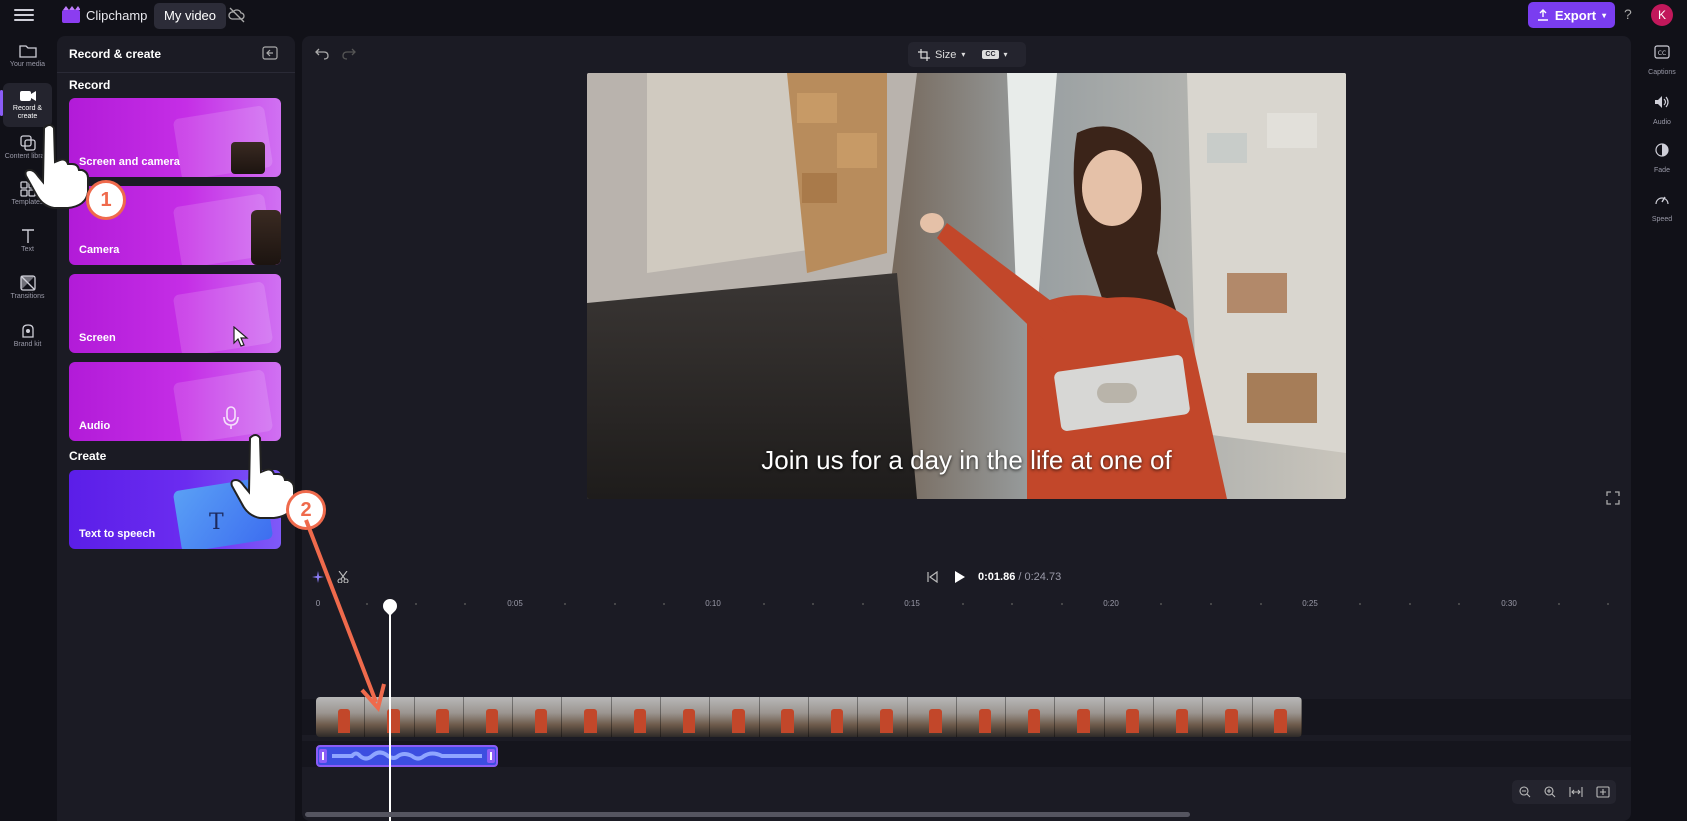  Describe the element at coordinates (27, 339) in the screenshot. I see `nav-brand-kit: Brand kit` at that location.